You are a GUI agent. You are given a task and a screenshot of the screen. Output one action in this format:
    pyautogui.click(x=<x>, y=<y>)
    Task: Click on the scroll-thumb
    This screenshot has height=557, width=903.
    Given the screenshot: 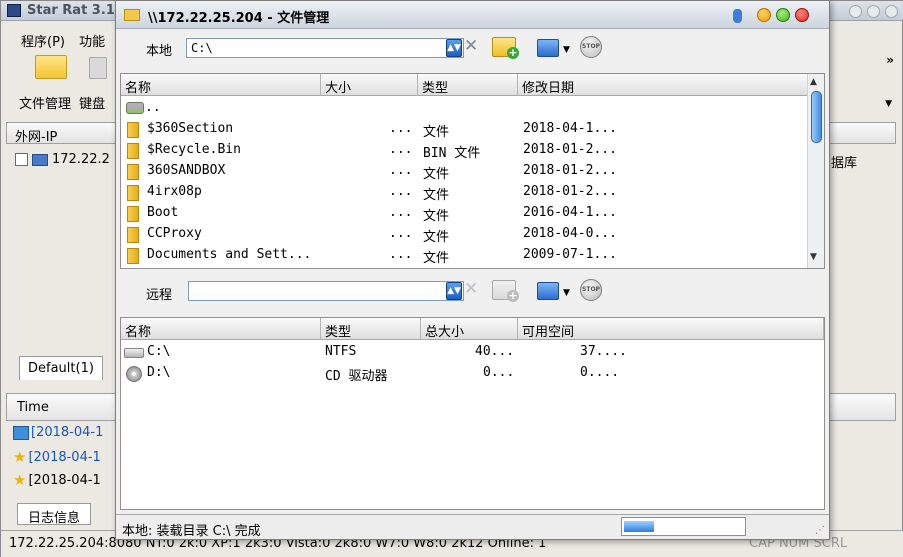 What is the action you would take?
    pyautogui.click(x=816, y=117)
    